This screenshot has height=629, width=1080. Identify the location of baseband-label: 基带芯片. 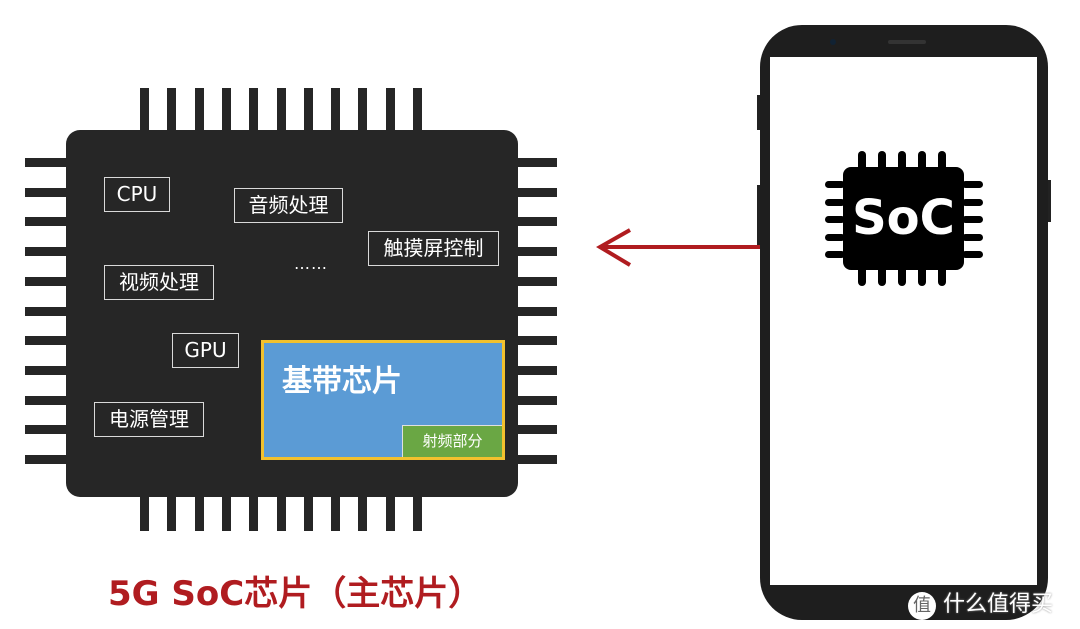
(342, 381).